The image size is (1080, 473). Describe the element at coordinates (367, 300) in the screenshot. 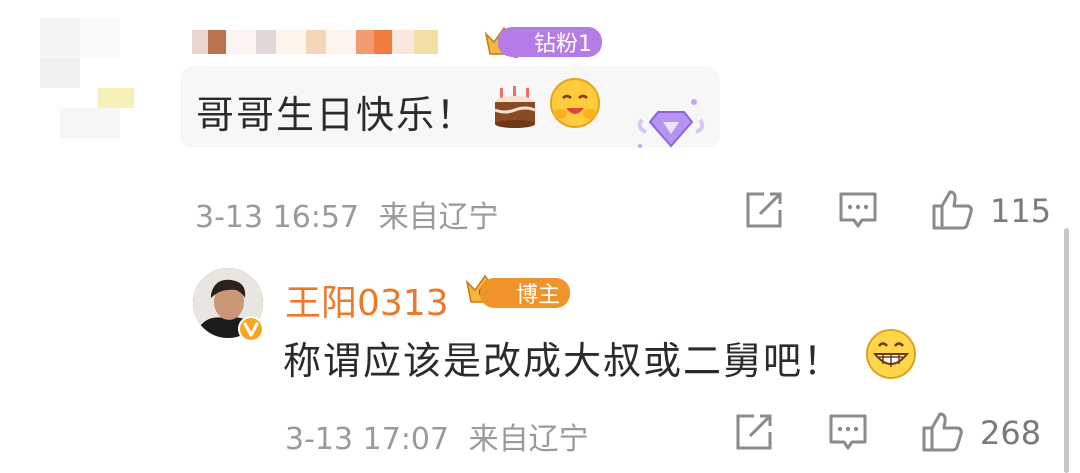

I see `reply-author: 王阳0313` at that location.